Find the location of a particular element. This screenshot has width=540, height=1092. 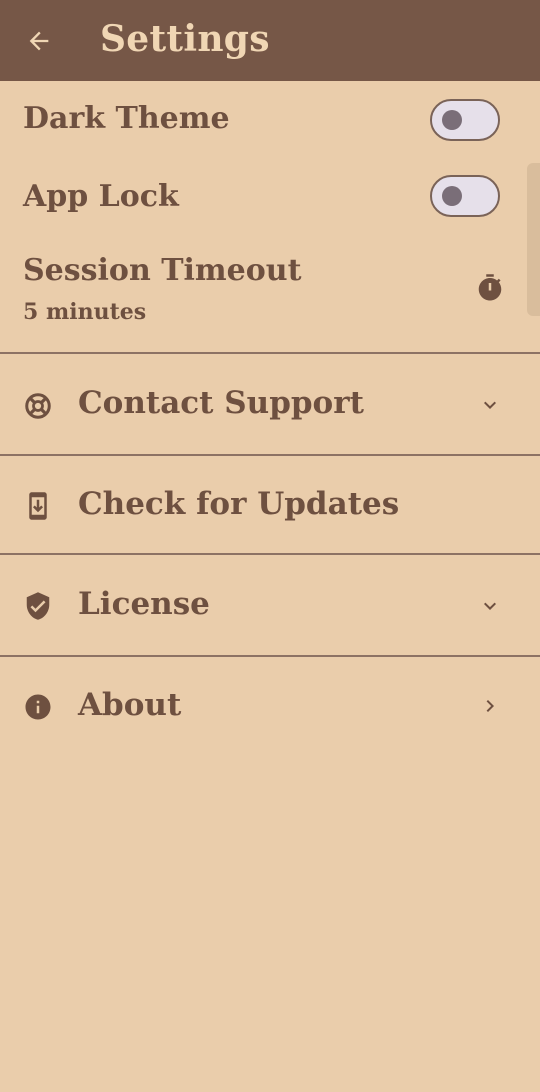

dark-theme-toggle is located at coordinates (465, 120).